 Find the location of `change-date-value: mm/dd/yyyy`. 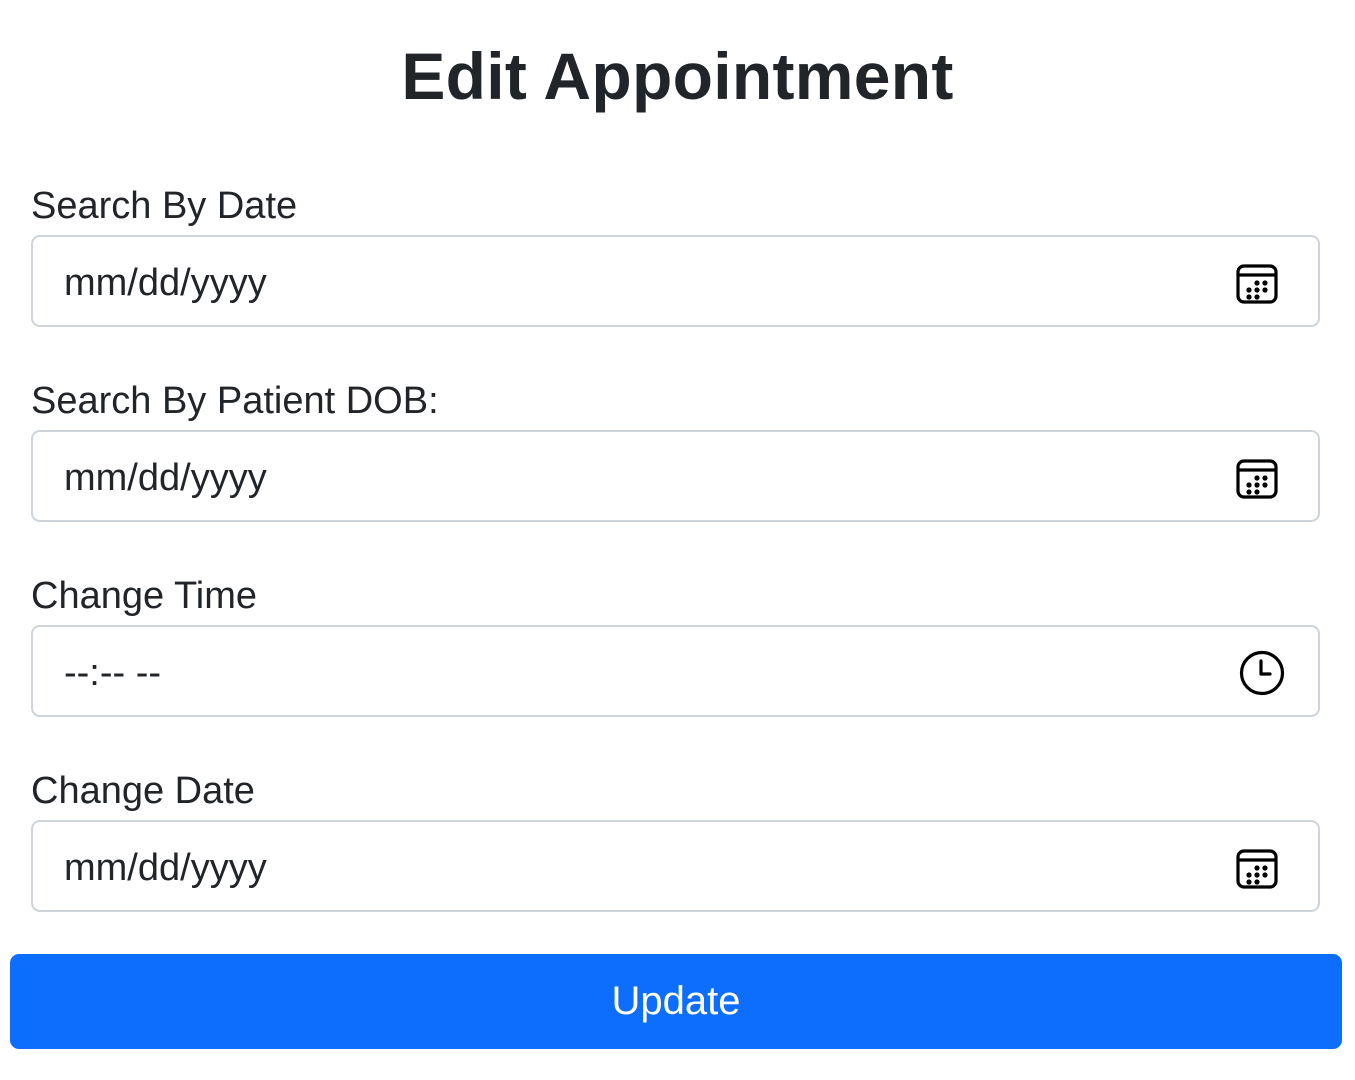

change-date-value: mm/dd/yyyy is located at coordinates (165, 868).